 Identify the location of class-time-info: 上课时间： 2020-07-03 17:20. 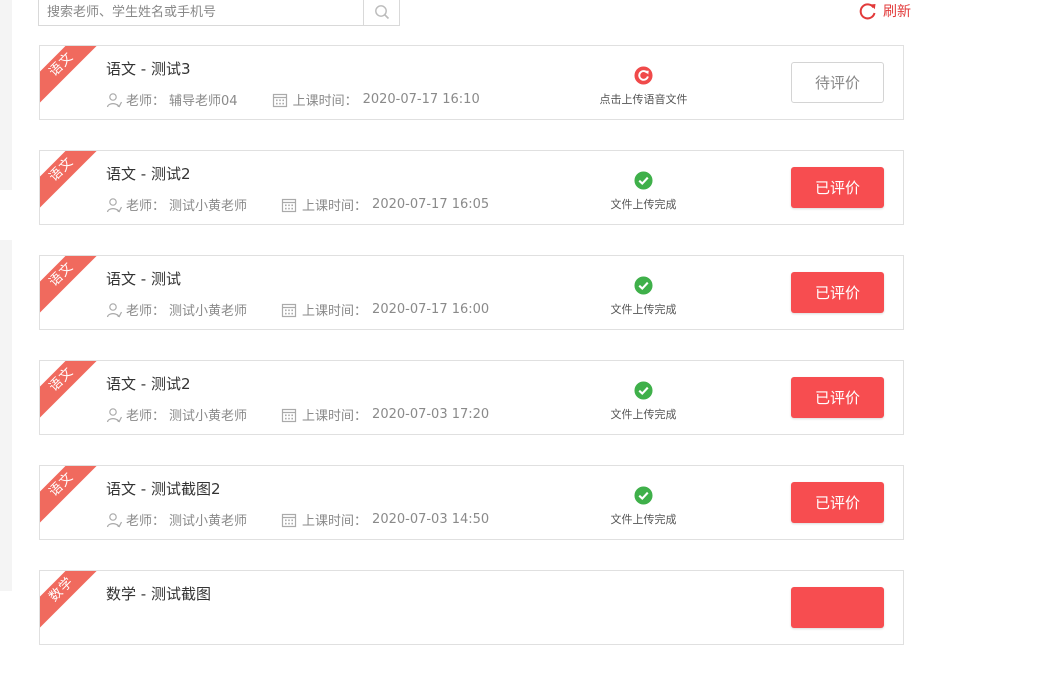
(385, 414).